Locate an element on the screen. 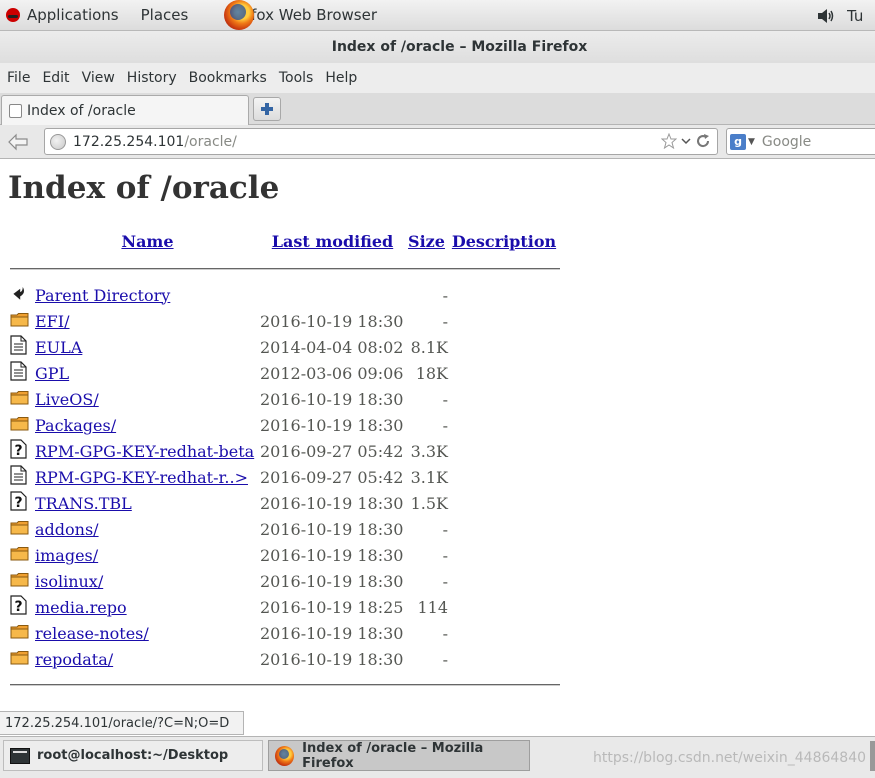 This screenshot has height=778, width=875. menu-view: View is located at coordinates (98, 78).